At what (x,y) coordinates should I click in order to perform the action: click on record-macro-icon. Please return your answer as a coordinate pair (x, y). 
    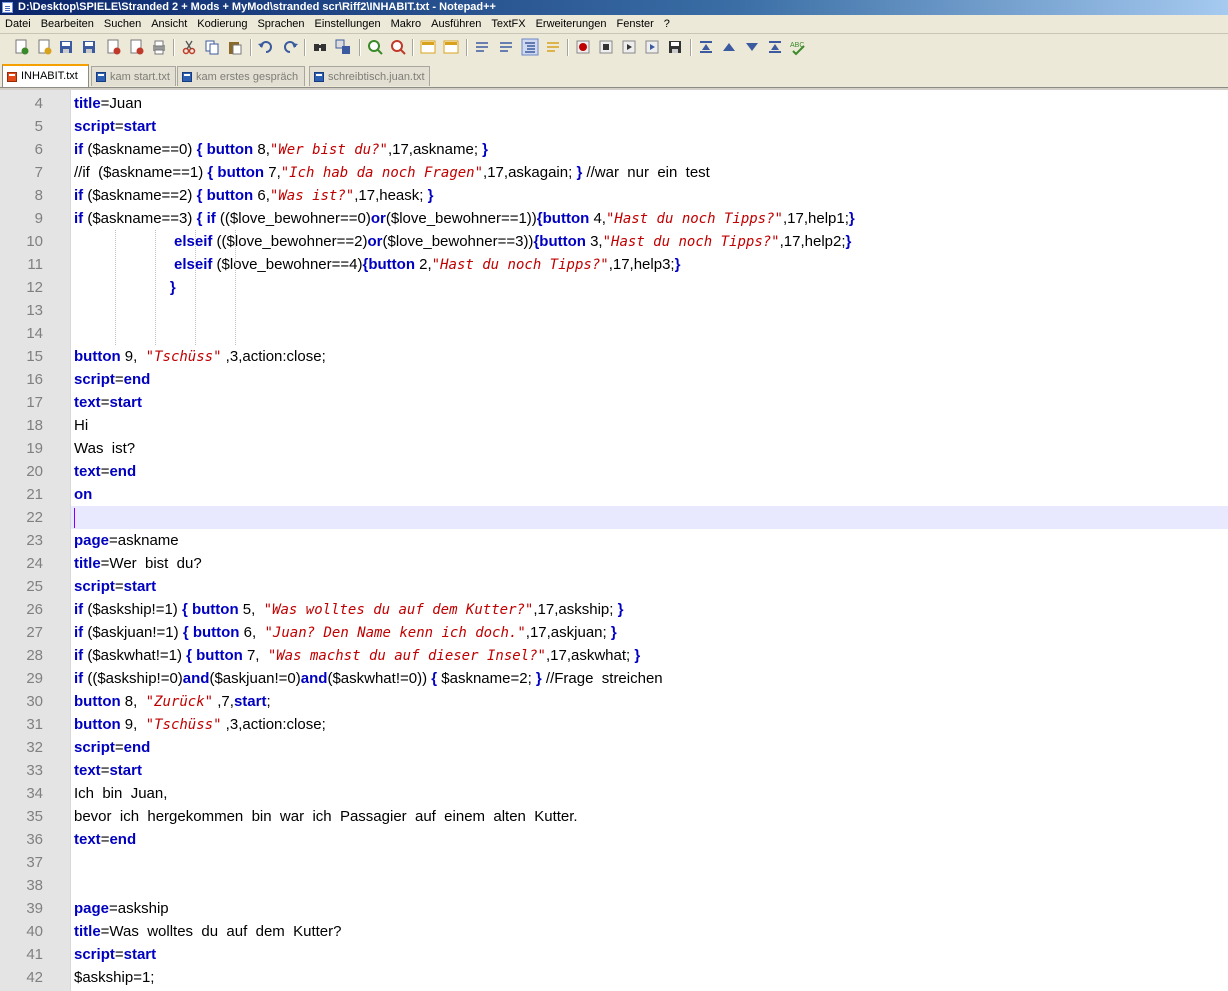
    Looking at the image, I should click on (583, 47).